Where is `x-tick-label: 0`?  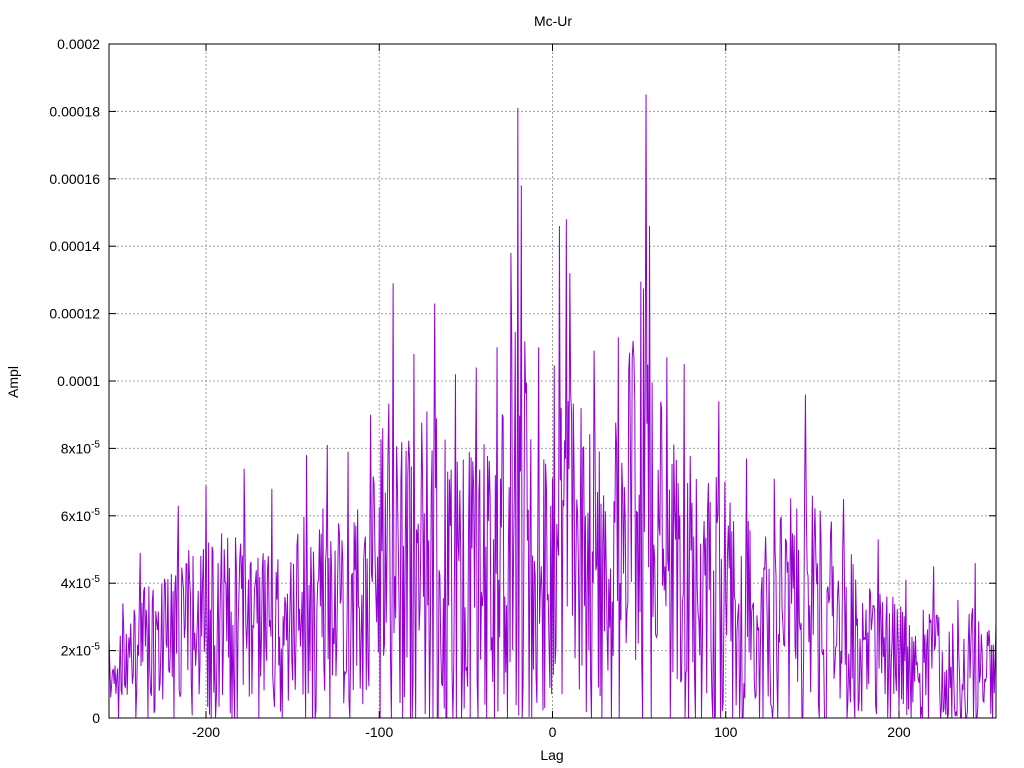
x-tick-label: 0 is located at coordinates (553, 732).